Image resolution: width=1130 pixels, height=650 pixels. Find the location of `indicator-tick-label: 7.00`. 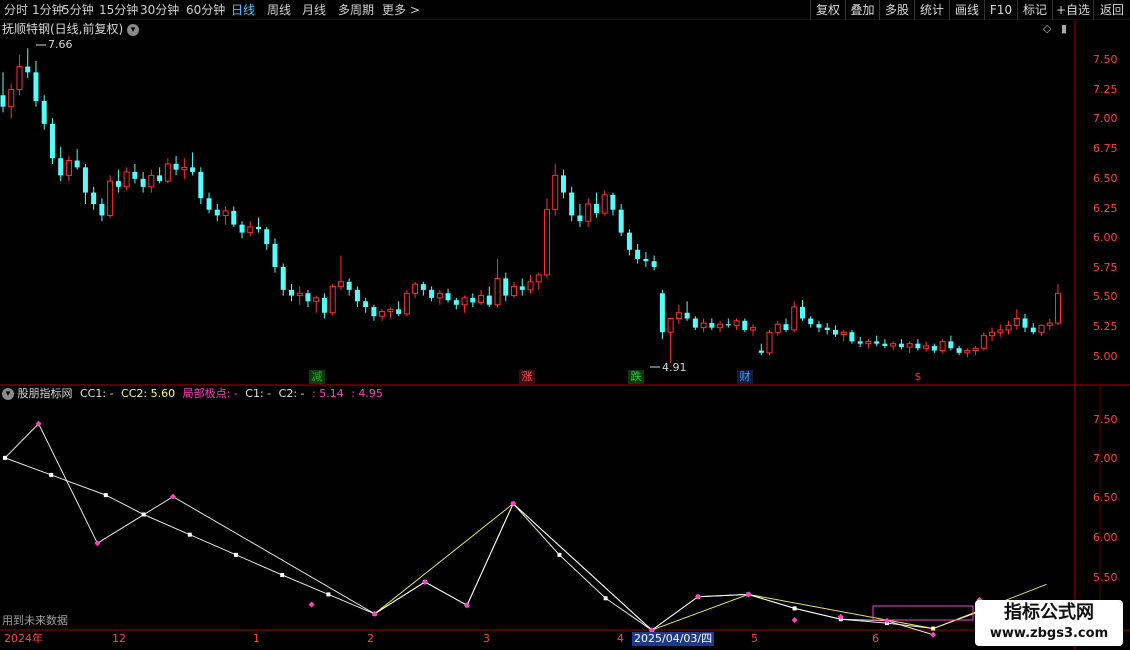

indicator-tick-label: 7.00 is located at coordinates (1105, 458).